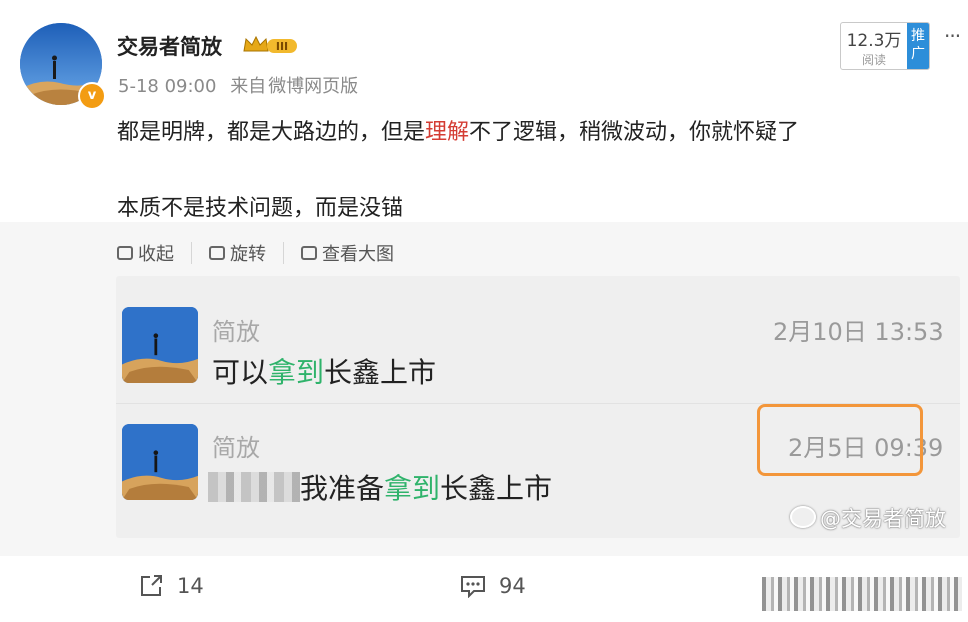 The width and height of the screenshot is (968, 622). Describe the element at coordinates (171, 586) in the screenshot. I see `share-button: 14` at that location.